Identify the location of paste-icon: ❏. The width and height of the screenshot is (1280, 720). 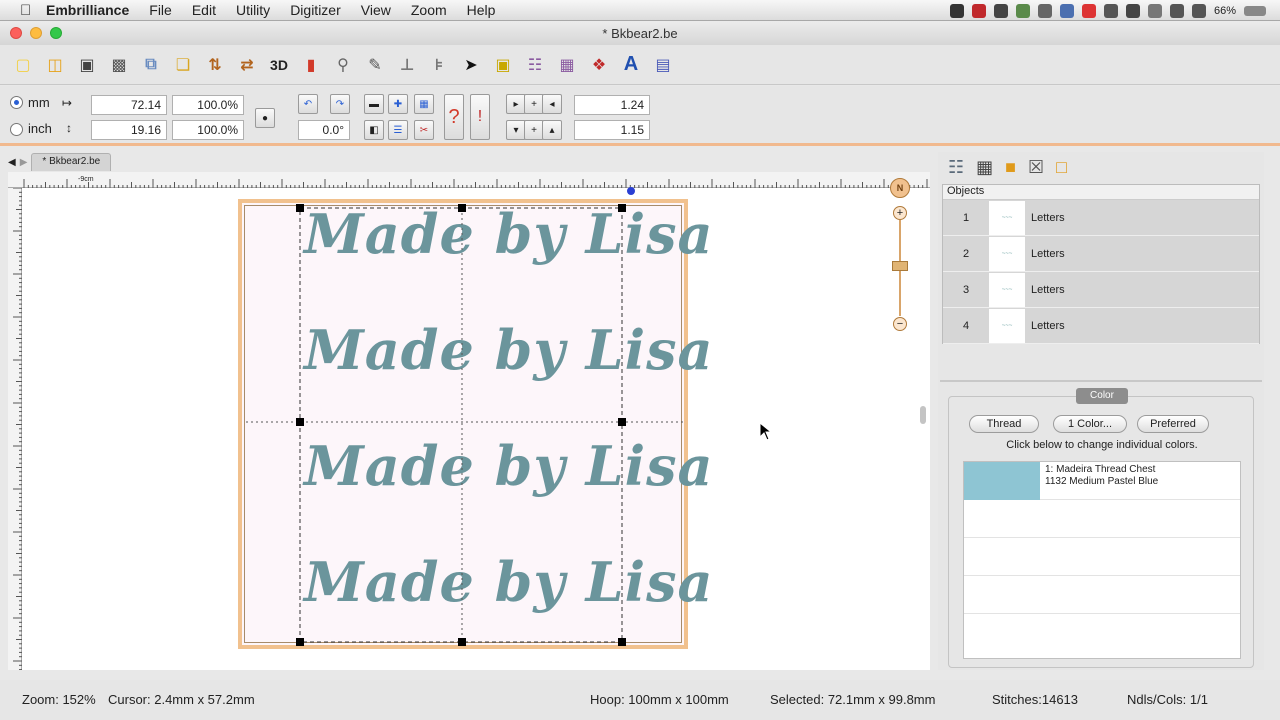
(183, 65).